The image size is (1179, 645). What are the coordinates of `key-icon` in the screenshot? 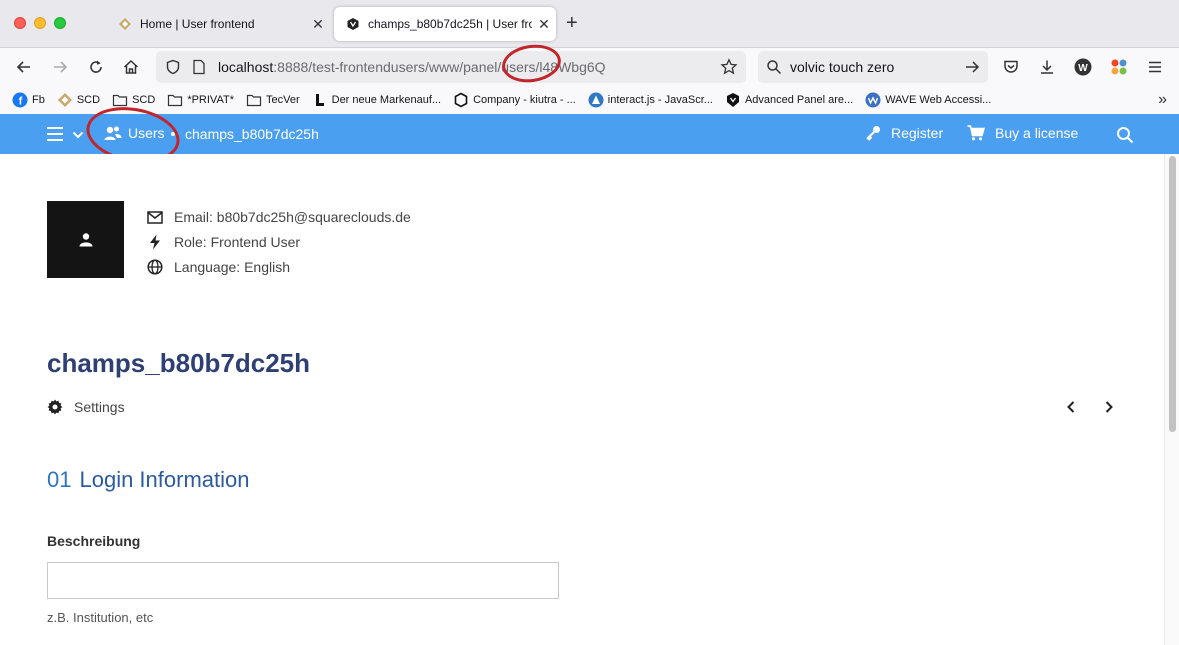 It's located at (873, 133).